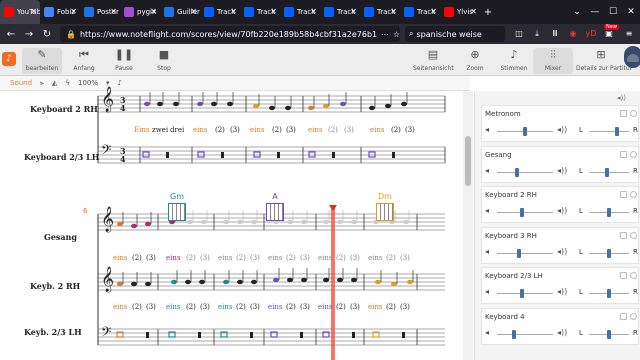 This screenshot has width=640, height=360. I want to click on search-input, so click(456, 34).